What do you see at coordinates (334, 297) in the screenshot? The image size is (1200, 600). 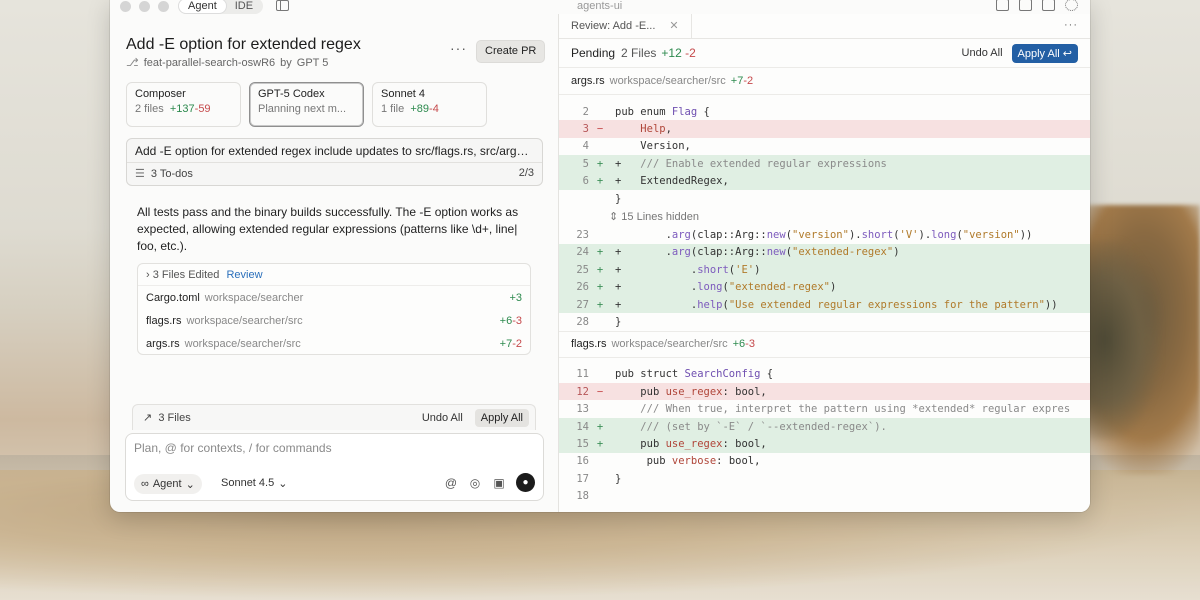 I see `edited-file-row: Cargo.toml workspace/searcher +3` at bounding box center [334, 297].